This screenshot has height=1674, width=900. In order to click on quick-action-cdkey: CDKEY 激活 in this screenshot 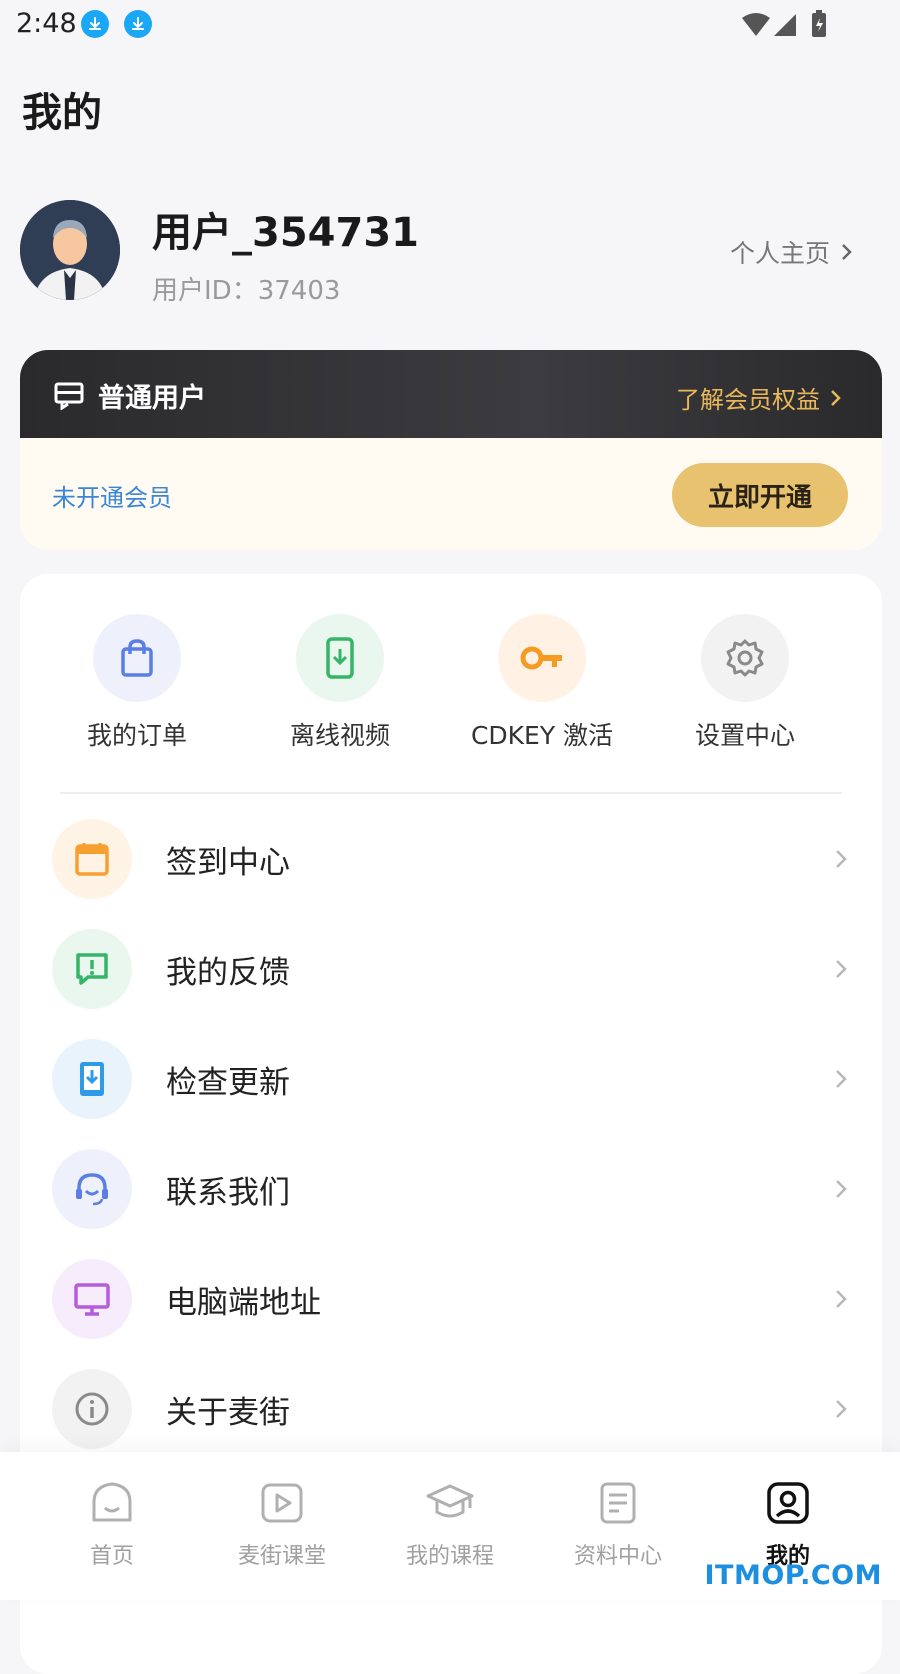, I will do `click(542, 683)`.